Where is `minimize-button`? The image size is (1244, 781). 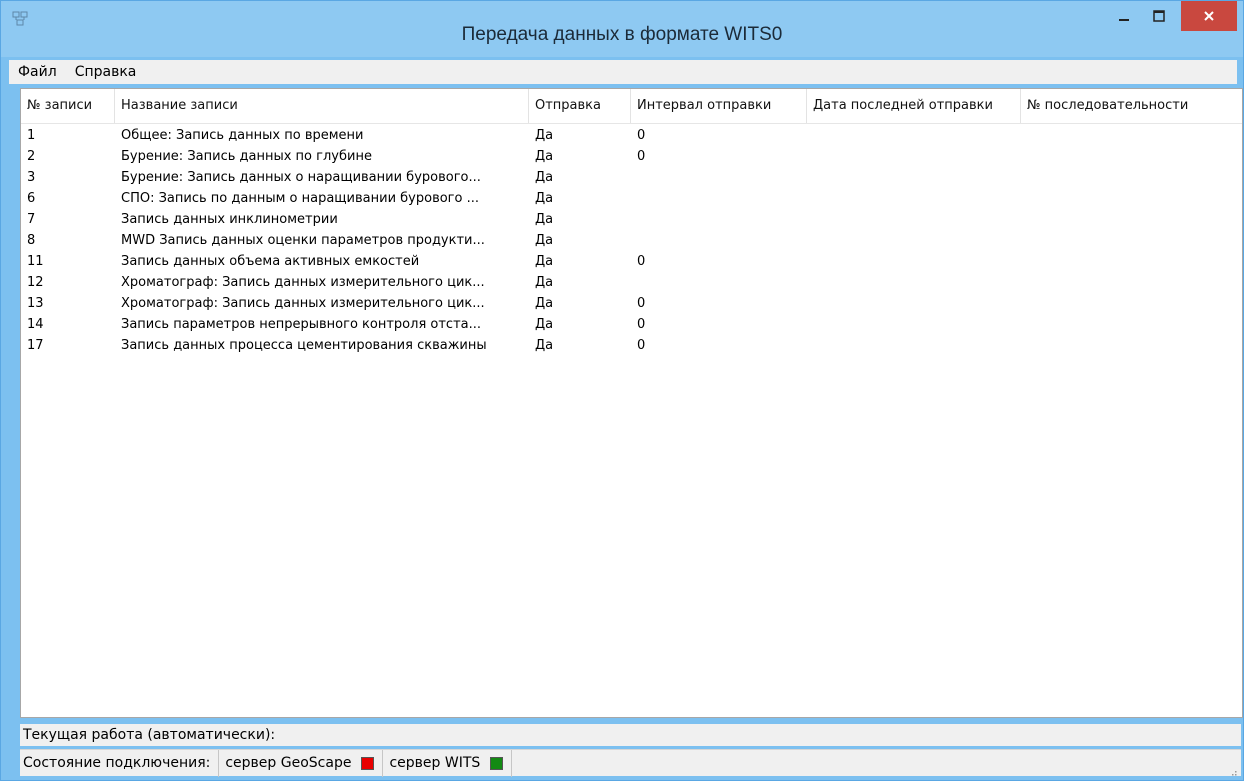
minimize-button is located at coordinates (1124, 16).